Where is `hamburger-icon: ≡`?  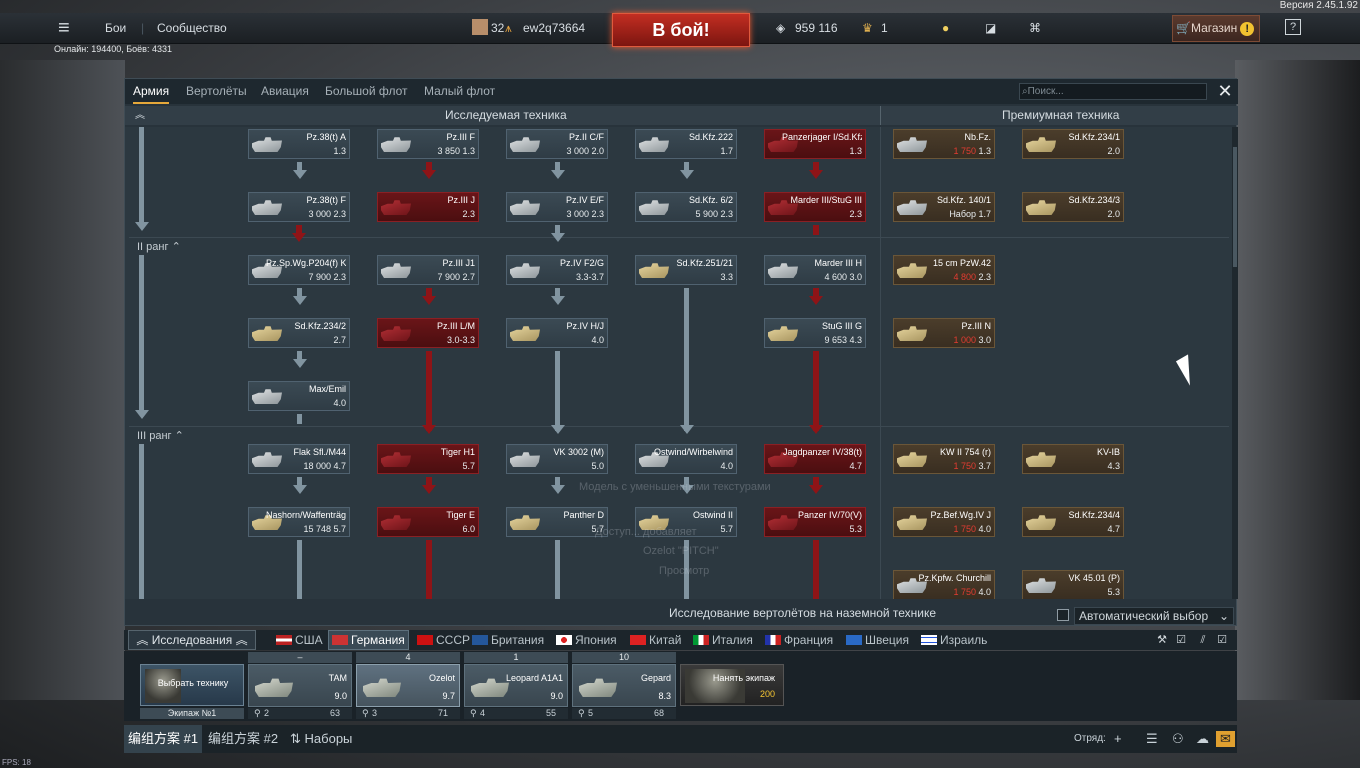 hamburger-icon: ≡ is located at coordinates (64, 28).